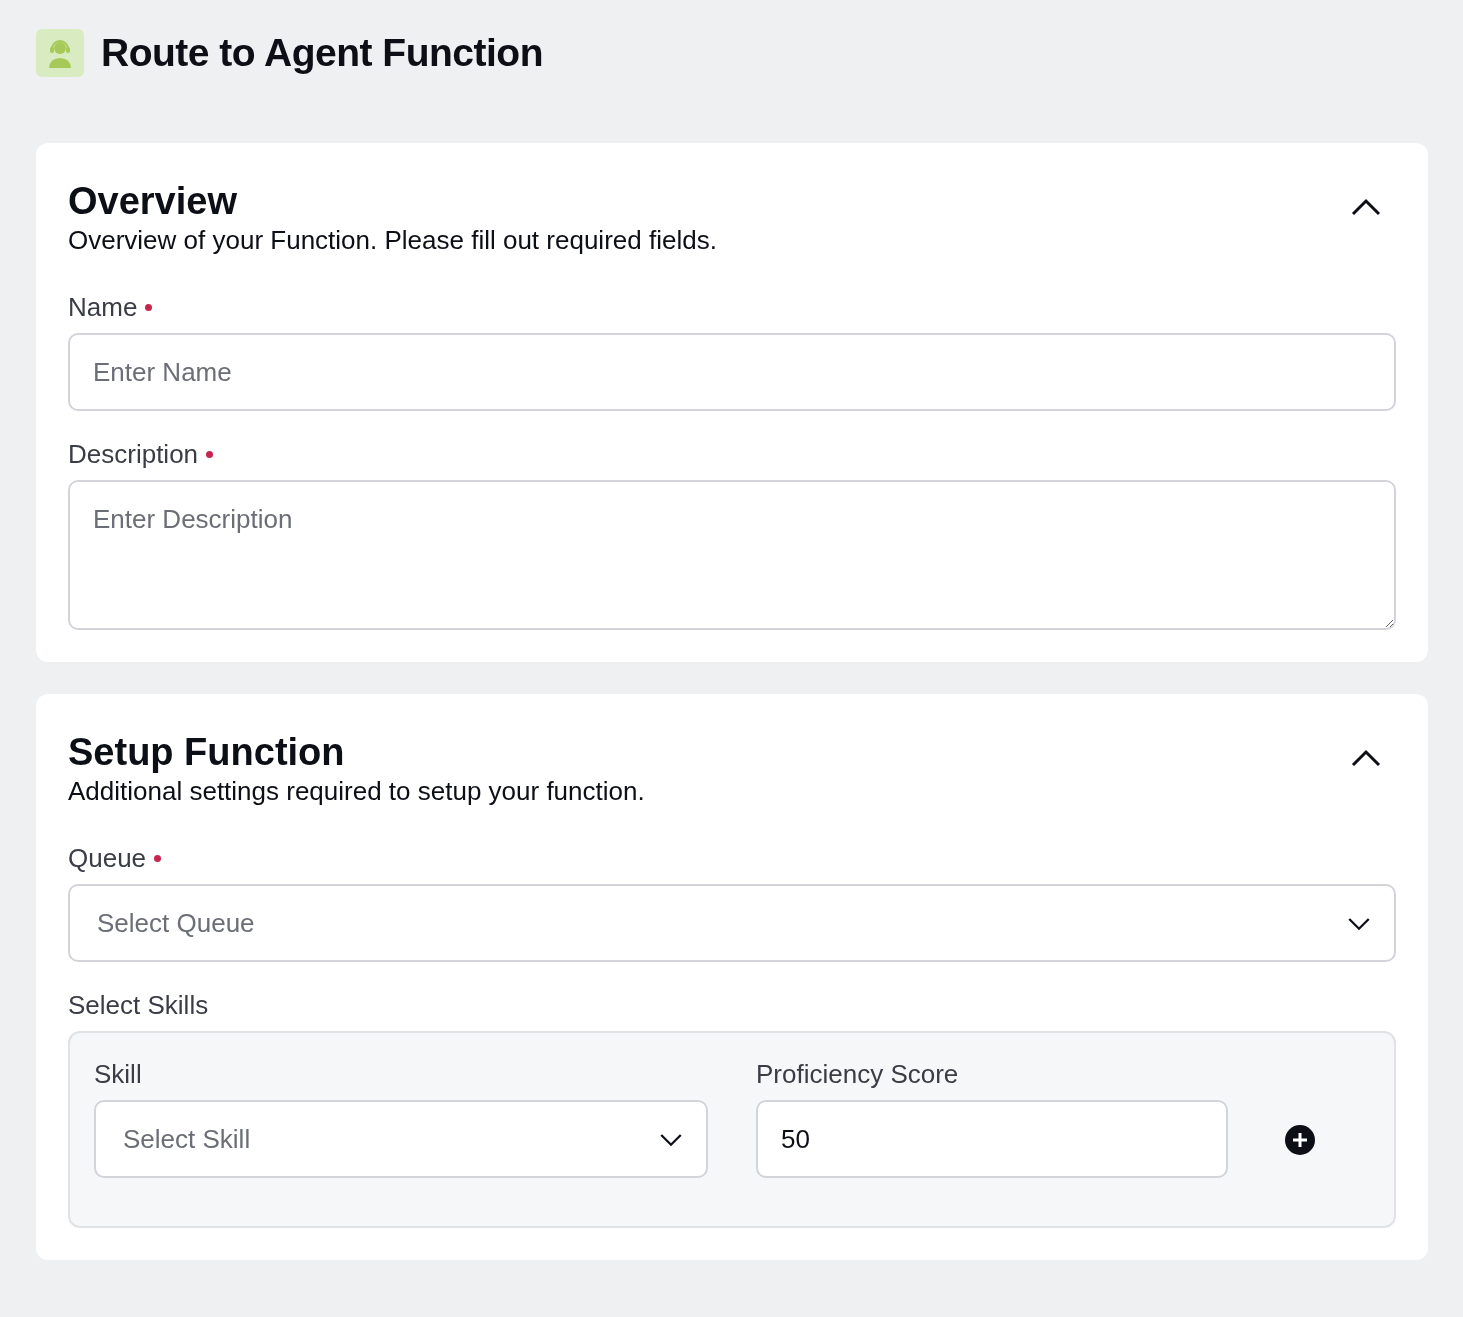  What do you see at coordinates (107, 858) in the screenshot?
I see `field-label: Queue` at bounding box center [107, 858].